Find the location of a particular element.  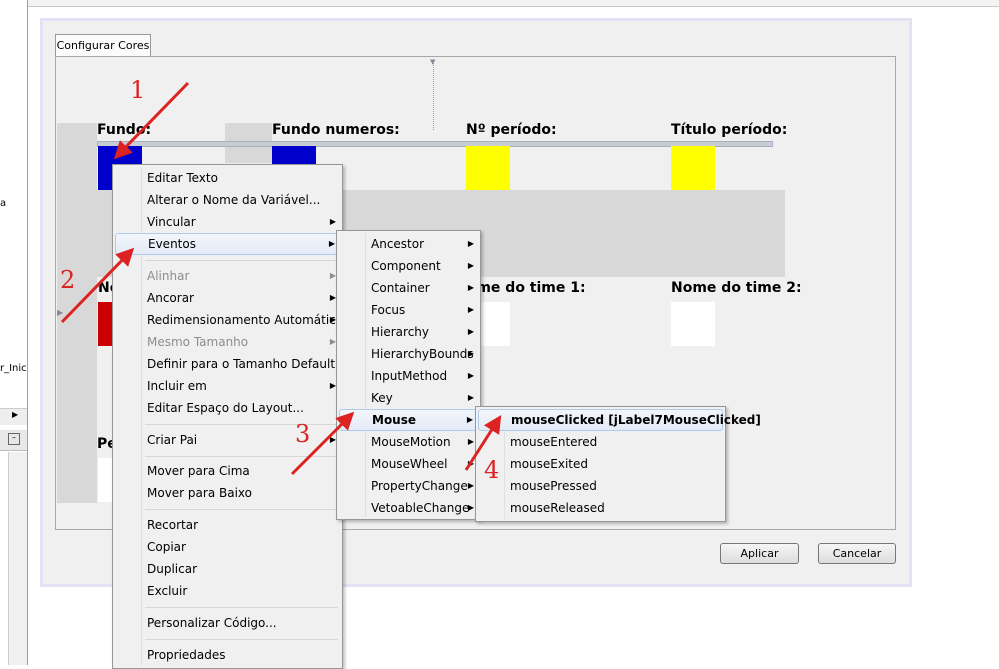

step-number-3: 3 is located at coordinates (303, 434).